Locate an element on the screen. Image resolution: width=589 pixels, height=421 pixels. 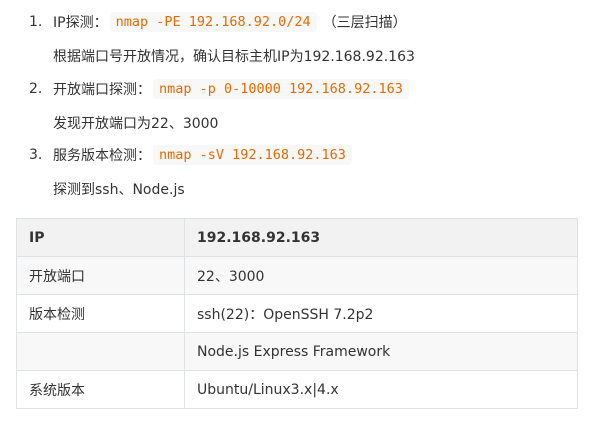
table-row: 版本检测 ssh(22)：OpenSSH 7.2p2 is located at coordinates (297, 313).